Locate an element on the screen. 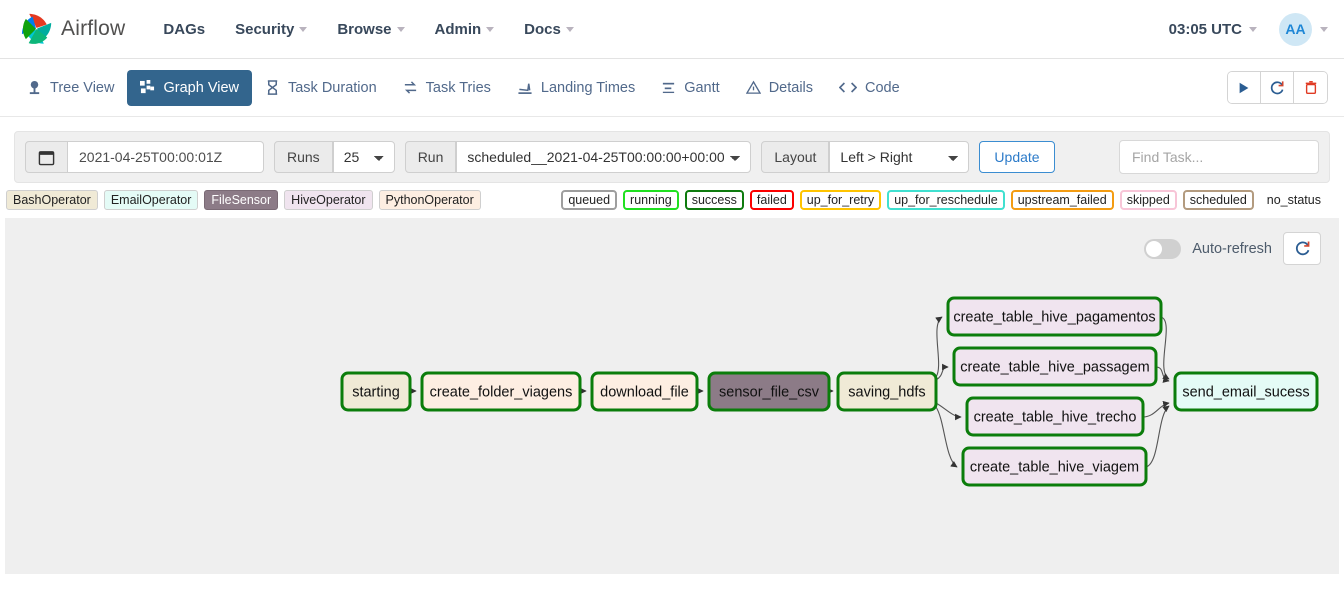 Image resolution: width=1344 pixels, height=614 pixels. gantt-icon is located at coordinates (669, 88).